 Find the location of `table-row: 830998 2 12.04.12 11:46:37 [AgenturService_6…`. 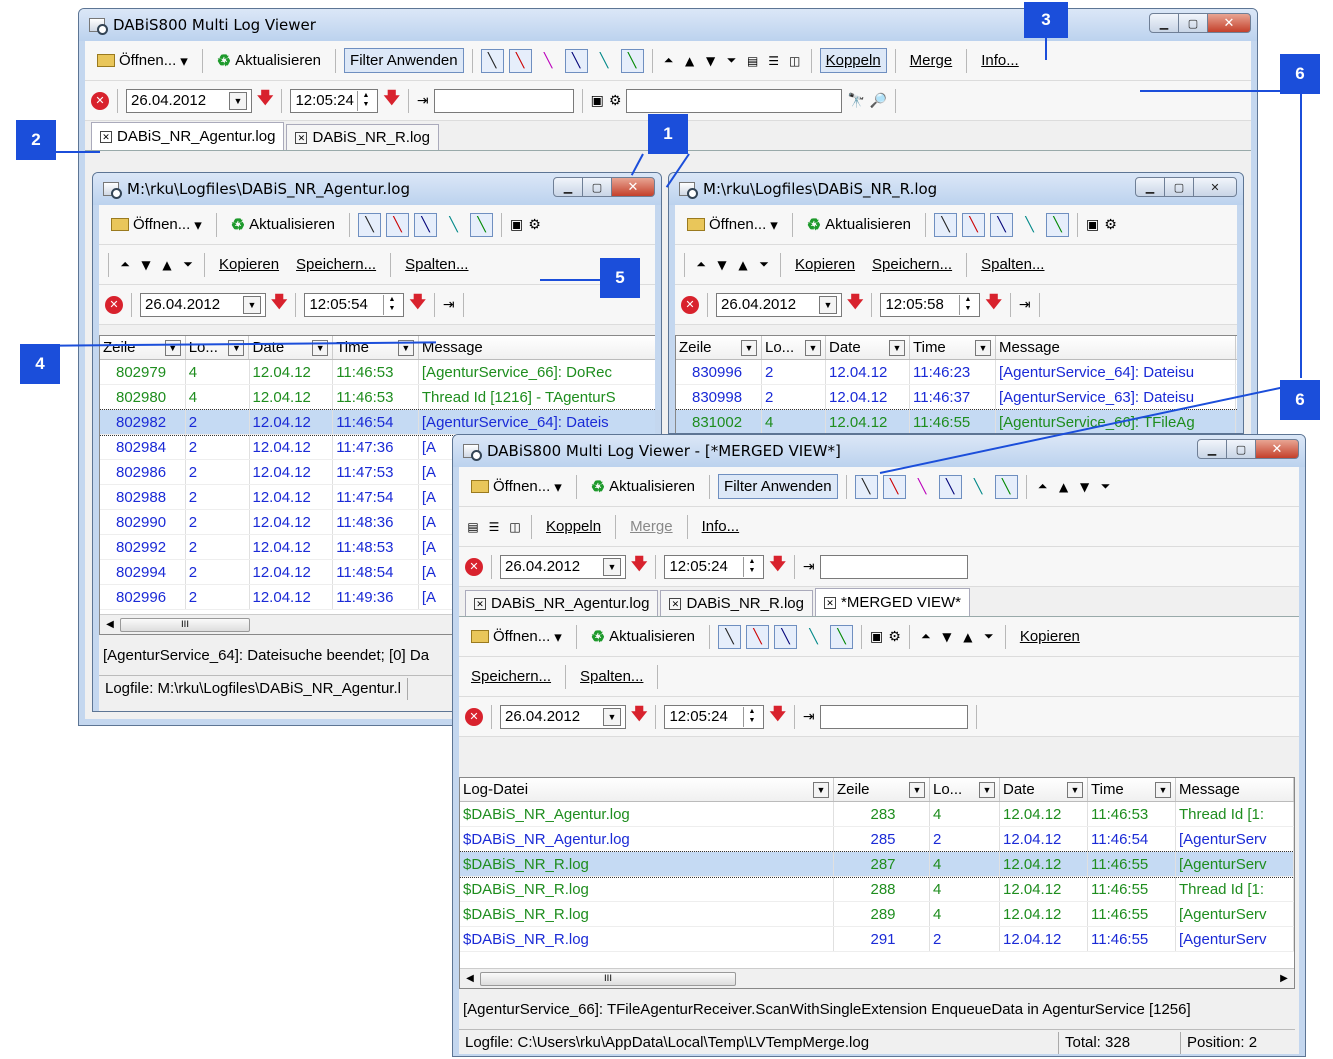

table-row: 830998 2 12.04.12 11:46:37 [AgenturService_6… is located at coordinates (956, 397).